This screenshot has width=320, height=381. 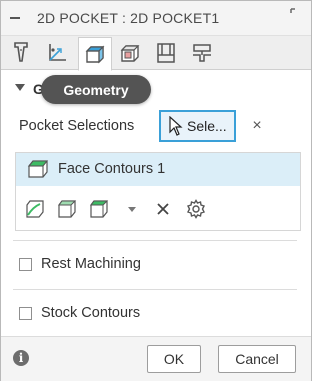 I want to click on coordinate-axes-icon, so click(x=57, y=52).